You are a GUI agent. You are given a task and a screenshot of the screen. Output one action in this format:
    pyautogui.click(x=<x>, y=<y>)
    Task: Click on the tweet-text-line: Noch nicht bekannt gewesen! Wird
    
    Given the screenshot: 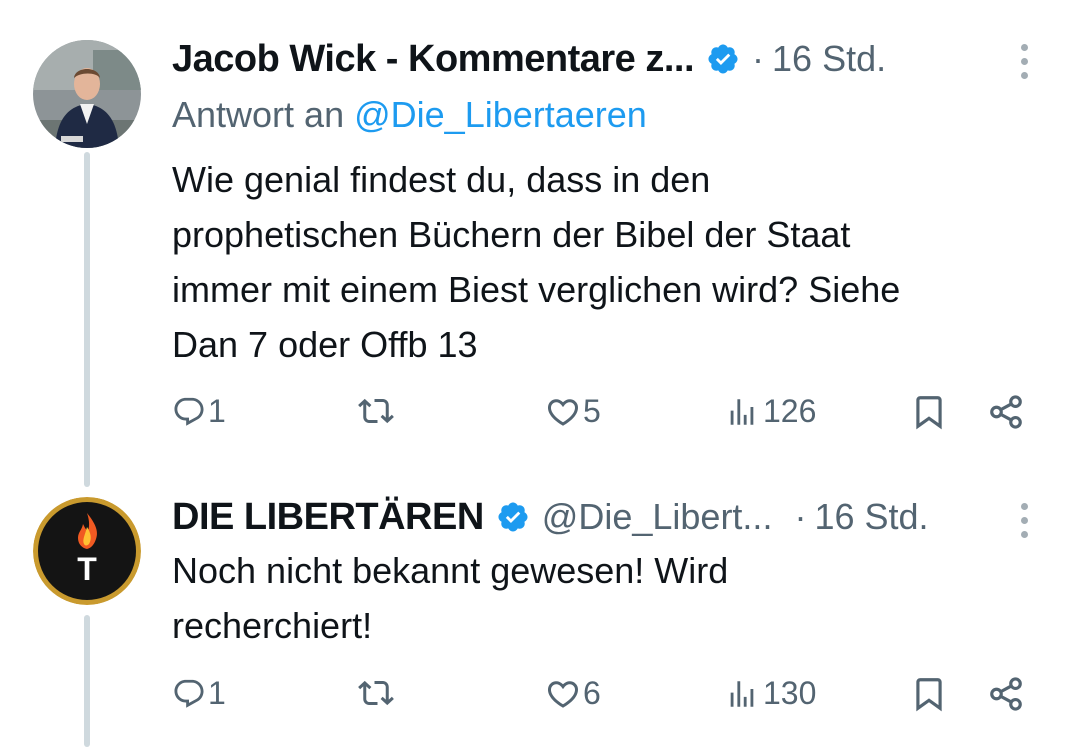 What is the action you would take?
    pyautogui.click(x=450, y=570)
    